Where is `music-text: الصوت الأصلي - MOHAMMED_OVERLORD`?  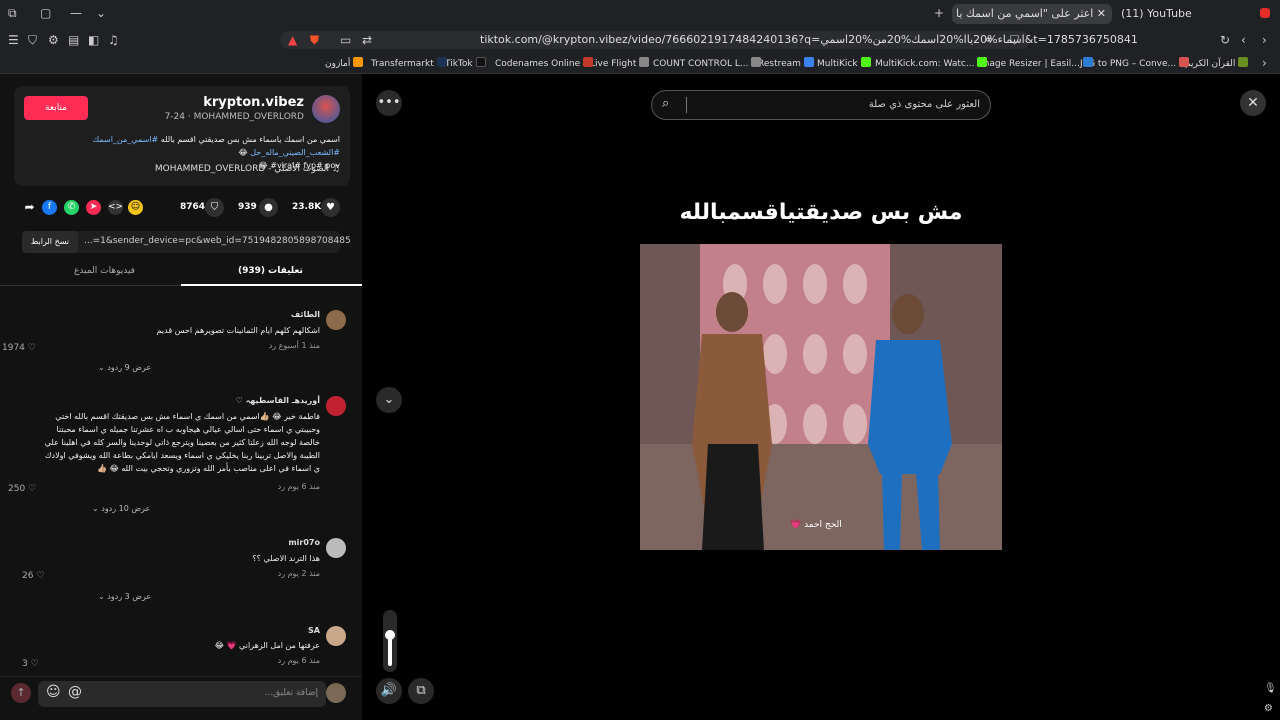 music-text: الصوت الأصلي - MOHAMMED_OVERLORD is located at coordinates (242, 169).